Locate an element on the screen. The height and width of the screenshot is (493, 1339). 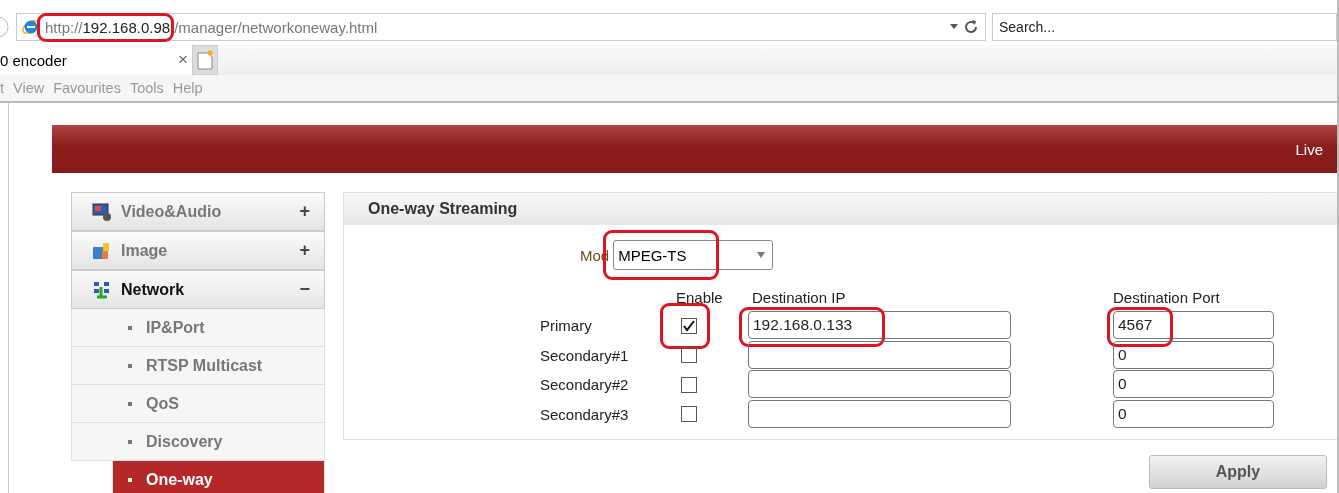
panel-title: One-way Streaming is located at coordinates (840, 209).